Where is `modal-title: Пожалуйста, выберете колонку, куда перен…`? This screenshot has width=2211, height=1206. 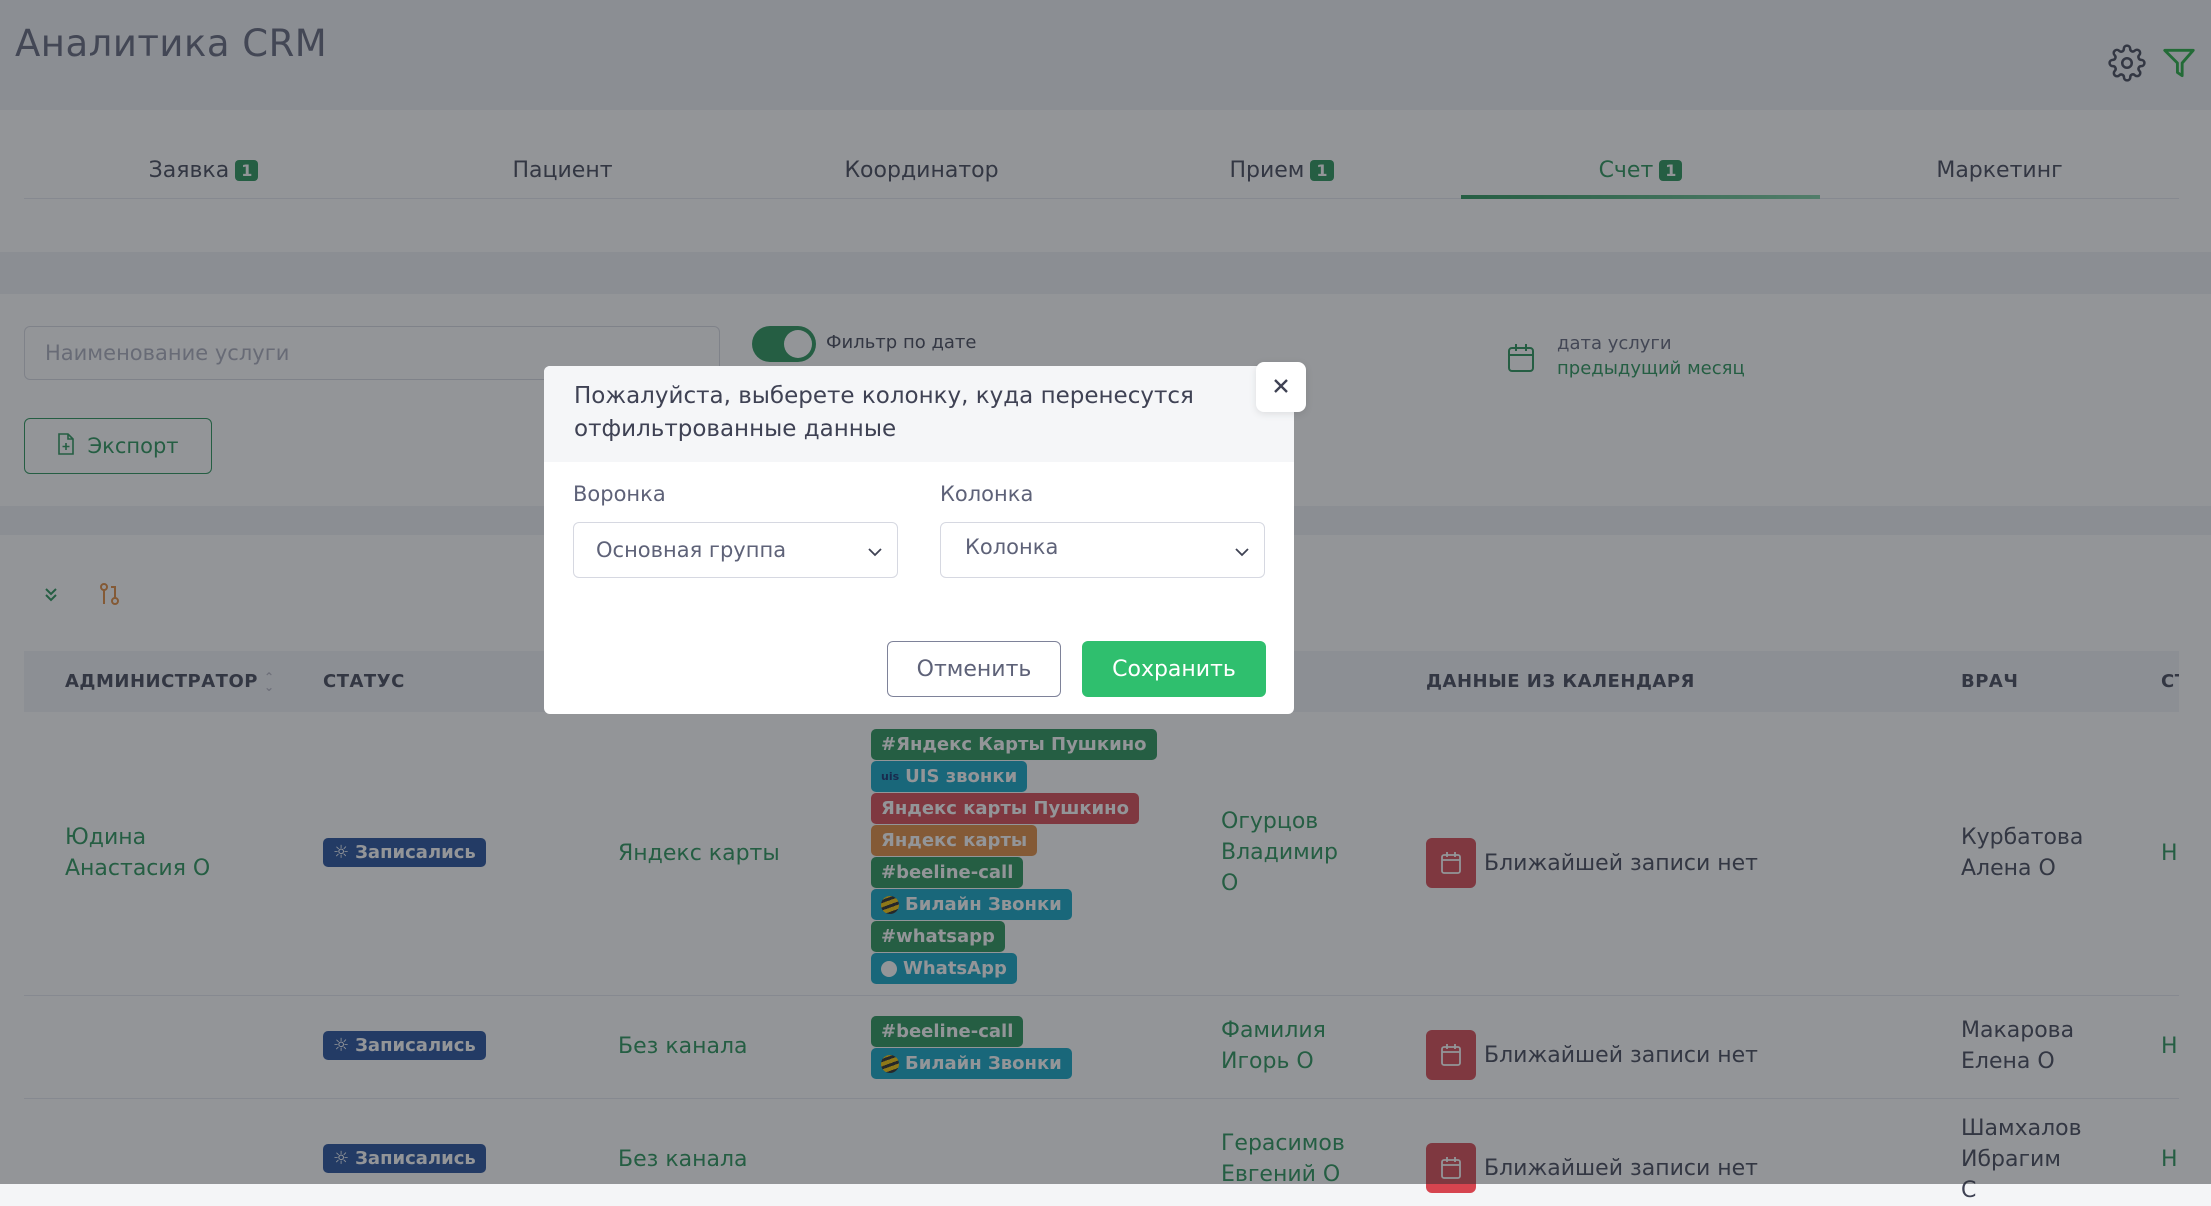 modal-title: Пожалуйста, выберете колонку, куда перен… is located at coordinates (884, 412).